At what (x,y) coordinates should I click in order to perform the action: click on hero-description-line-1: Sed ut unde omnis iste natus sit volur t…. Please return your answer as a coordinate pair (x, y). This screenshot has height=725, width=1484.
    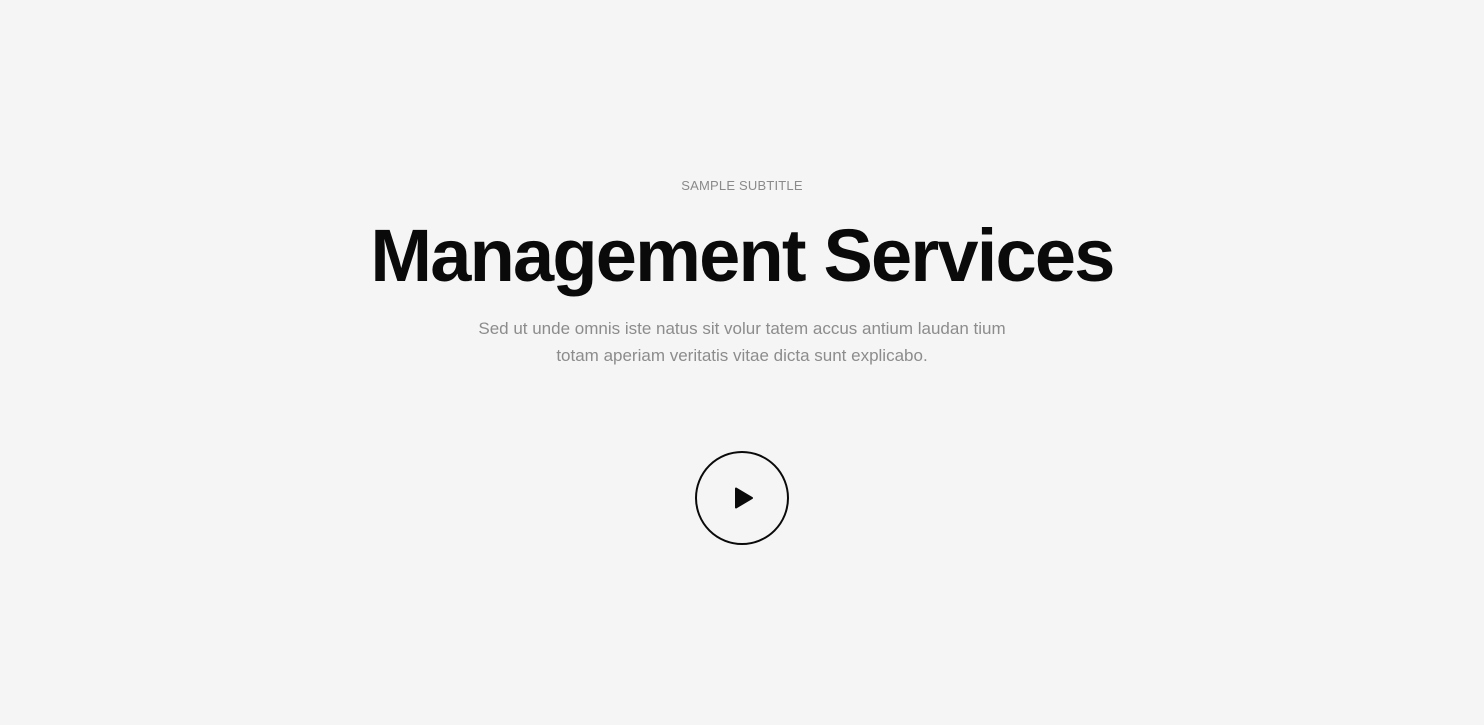
    Looking at the image, I should click on (742, 328).